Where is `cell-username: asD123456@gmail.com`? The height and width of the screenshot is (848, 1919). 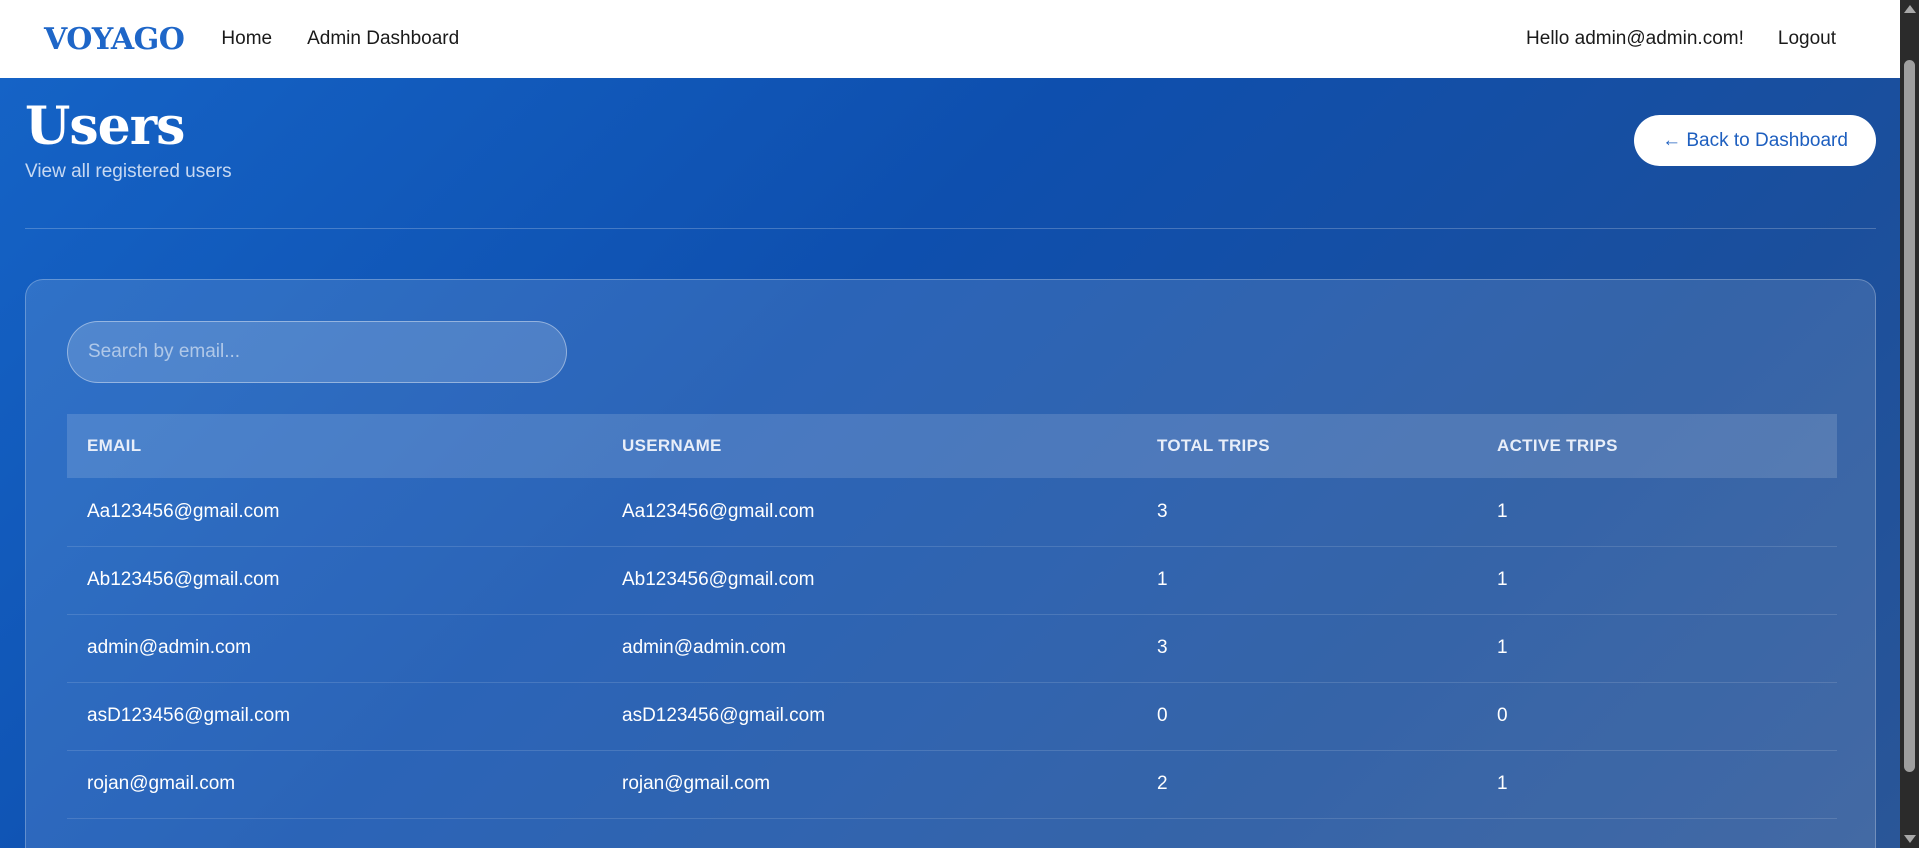 cell-username: asD123456@gmail.com is located at coordinates (869, 716).